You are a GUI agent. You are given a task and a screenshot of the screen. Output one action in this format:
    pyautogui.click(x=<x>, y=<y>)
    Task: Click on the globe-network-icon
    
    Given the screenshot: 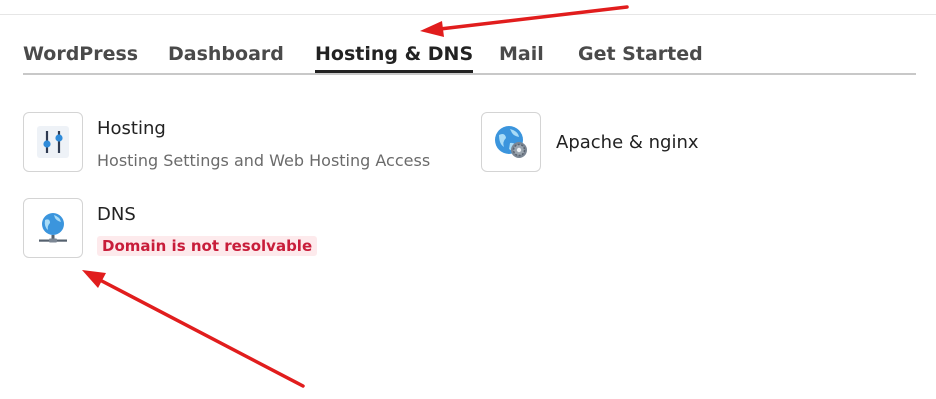 What is the action you would take?
    pyautogui.click(x=53, y=228)
    